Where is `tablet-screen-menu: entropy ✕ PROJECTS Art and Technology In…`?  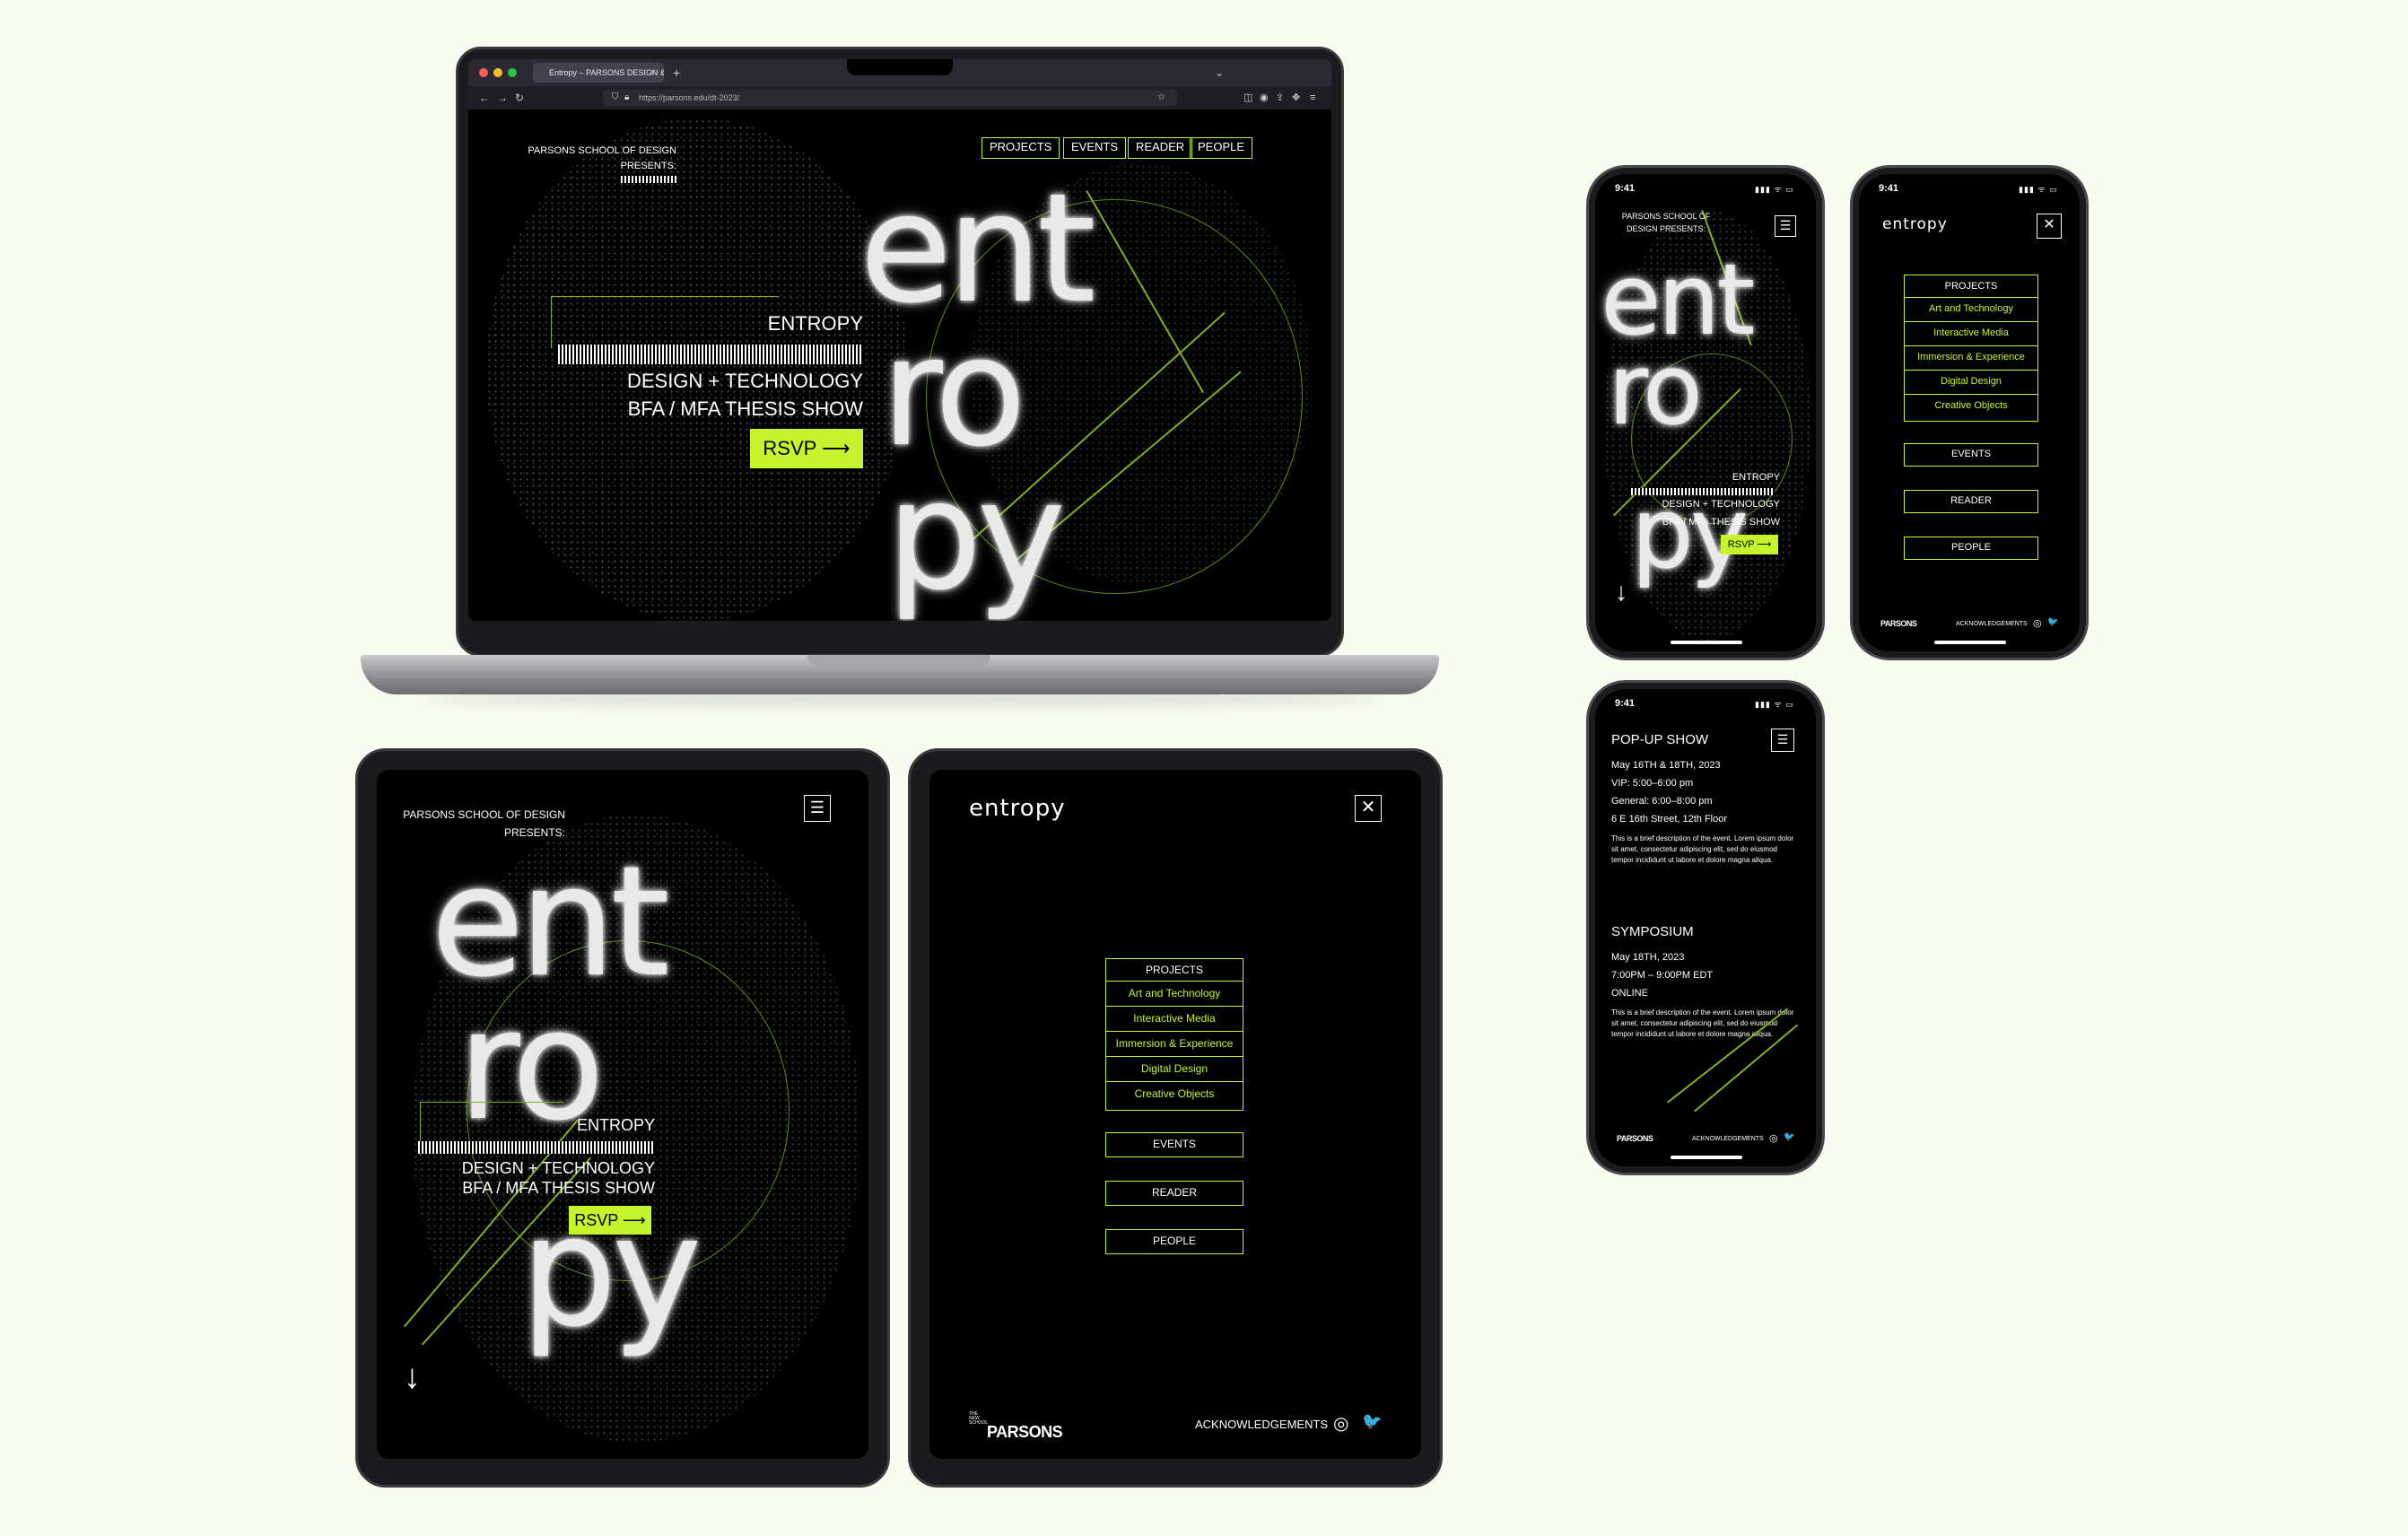
tablet-screen-menu: entropy ✕ PROJECTS Art and Technology In… is located at coordinates (1175, 1114).